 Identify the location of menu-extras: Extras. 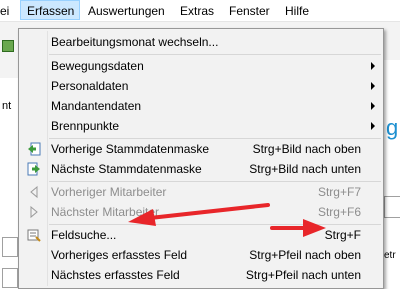
(197, 11).